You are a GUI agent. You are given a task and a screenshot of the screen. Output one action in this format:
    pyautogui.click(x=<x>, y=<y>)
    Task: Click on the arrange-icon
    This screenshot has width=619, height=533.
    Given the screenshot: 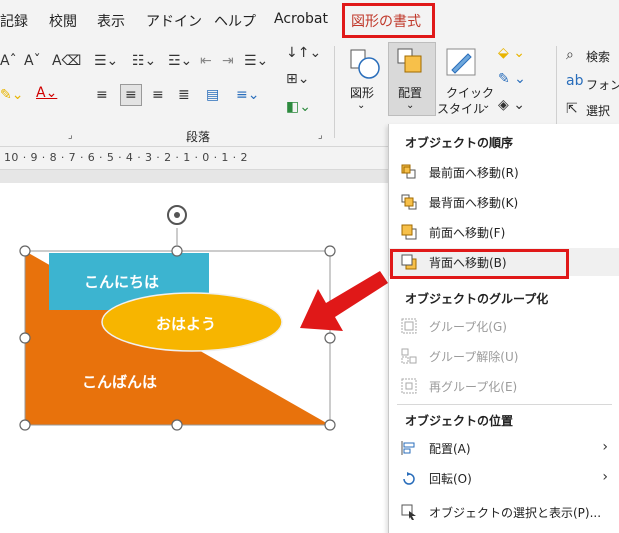 What is the action you would take?
    pyautogui.click(x=410, y=61)
    